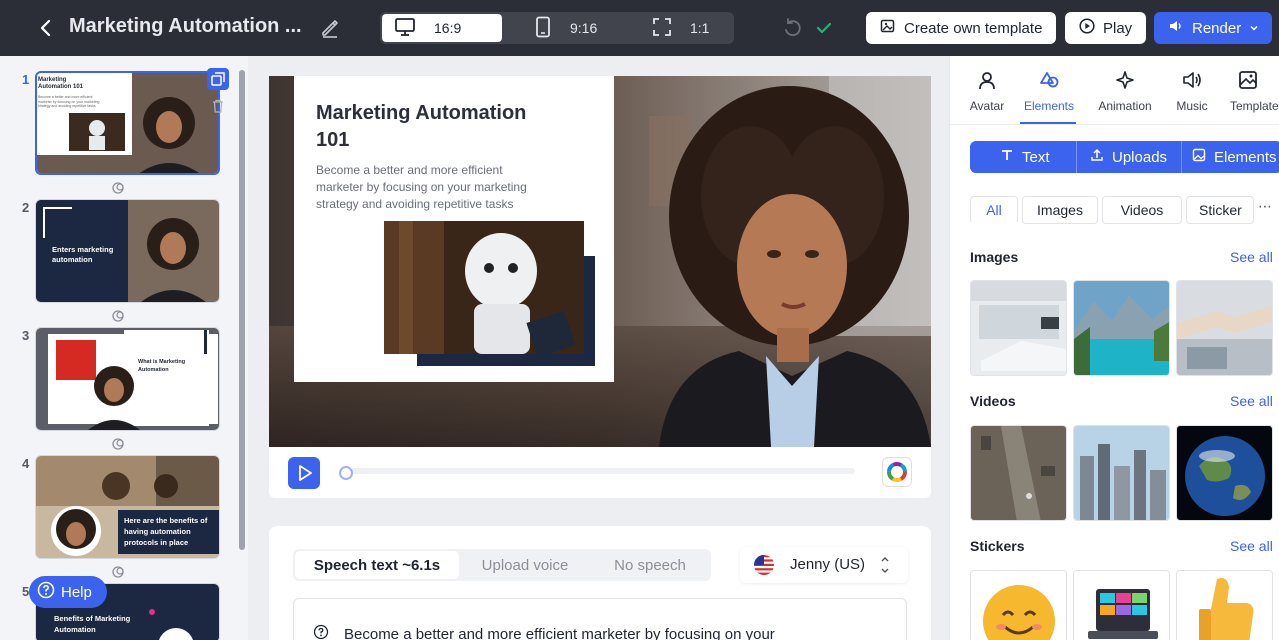  I want to click on source-segment-control: Text Uploads Elements, so click(1124, 157).